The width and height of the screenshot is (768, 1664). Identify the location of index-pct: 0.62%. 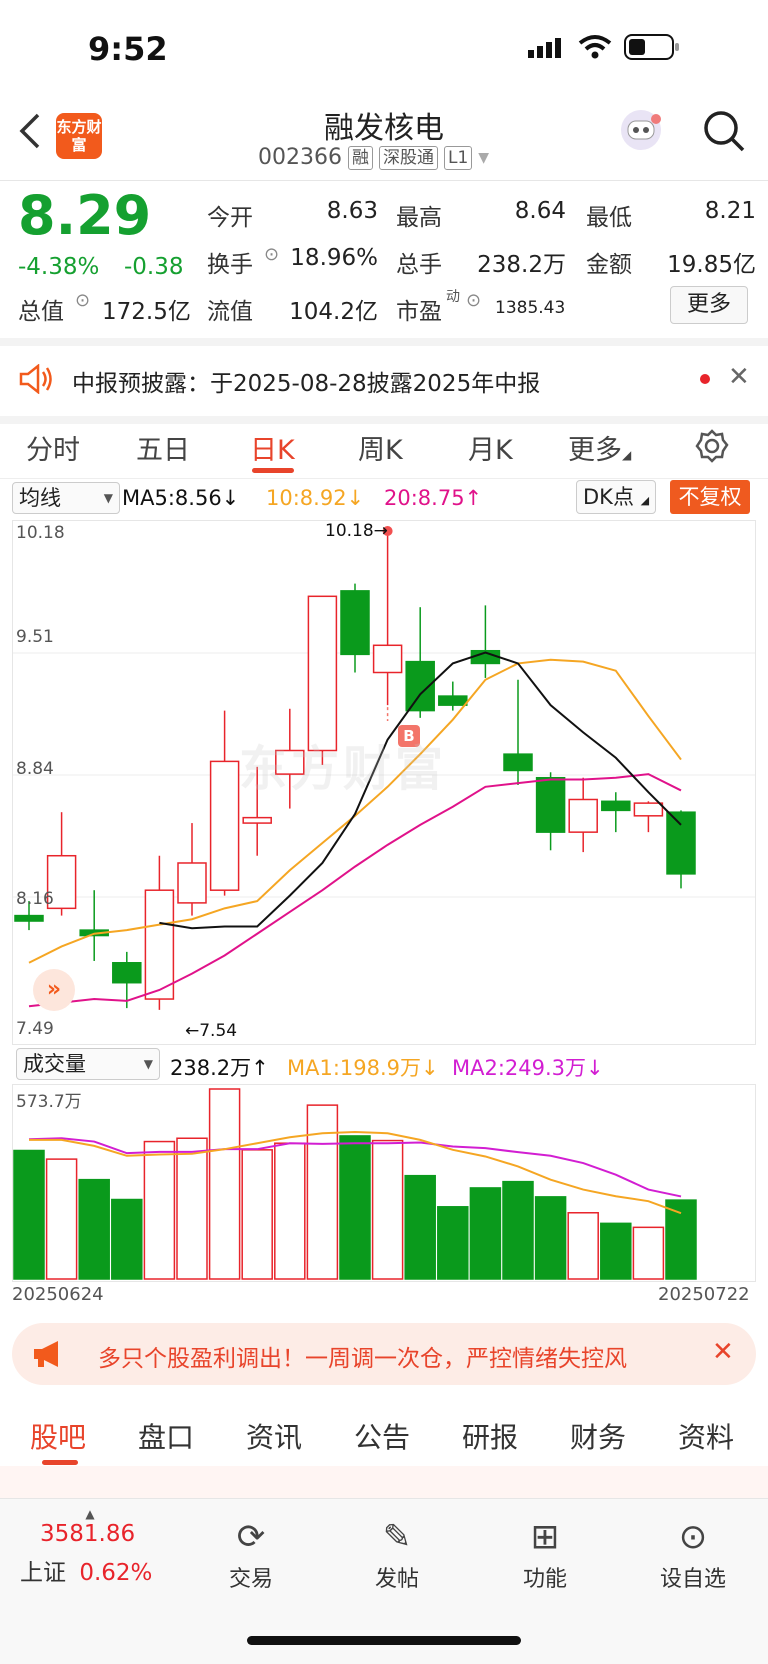
(116, 1573).